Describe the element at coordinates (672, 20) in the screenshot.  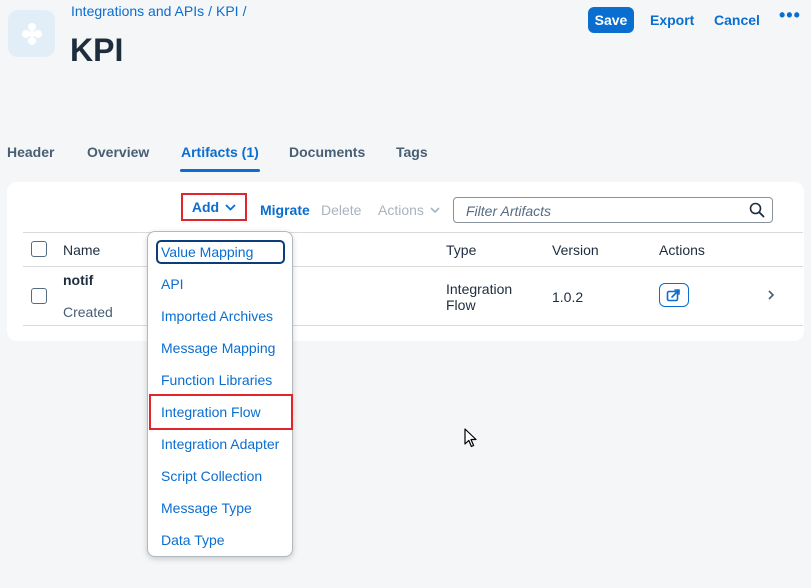
I see `export-button: Export` at that location.